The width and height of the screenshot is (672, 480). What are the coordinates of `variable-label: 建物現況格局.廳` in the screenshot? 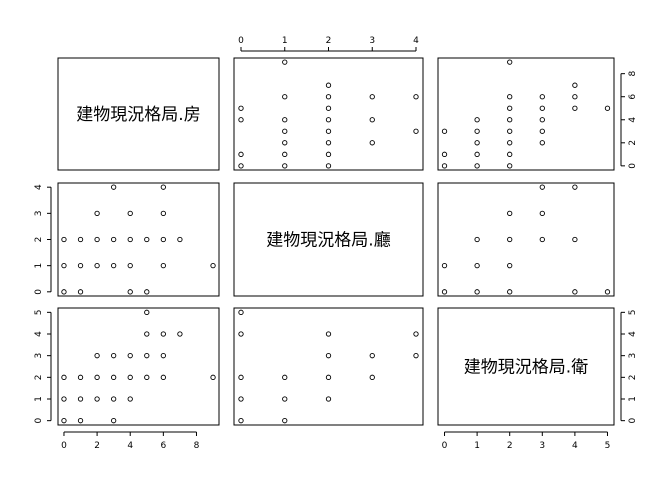 It's located at (328, 241).